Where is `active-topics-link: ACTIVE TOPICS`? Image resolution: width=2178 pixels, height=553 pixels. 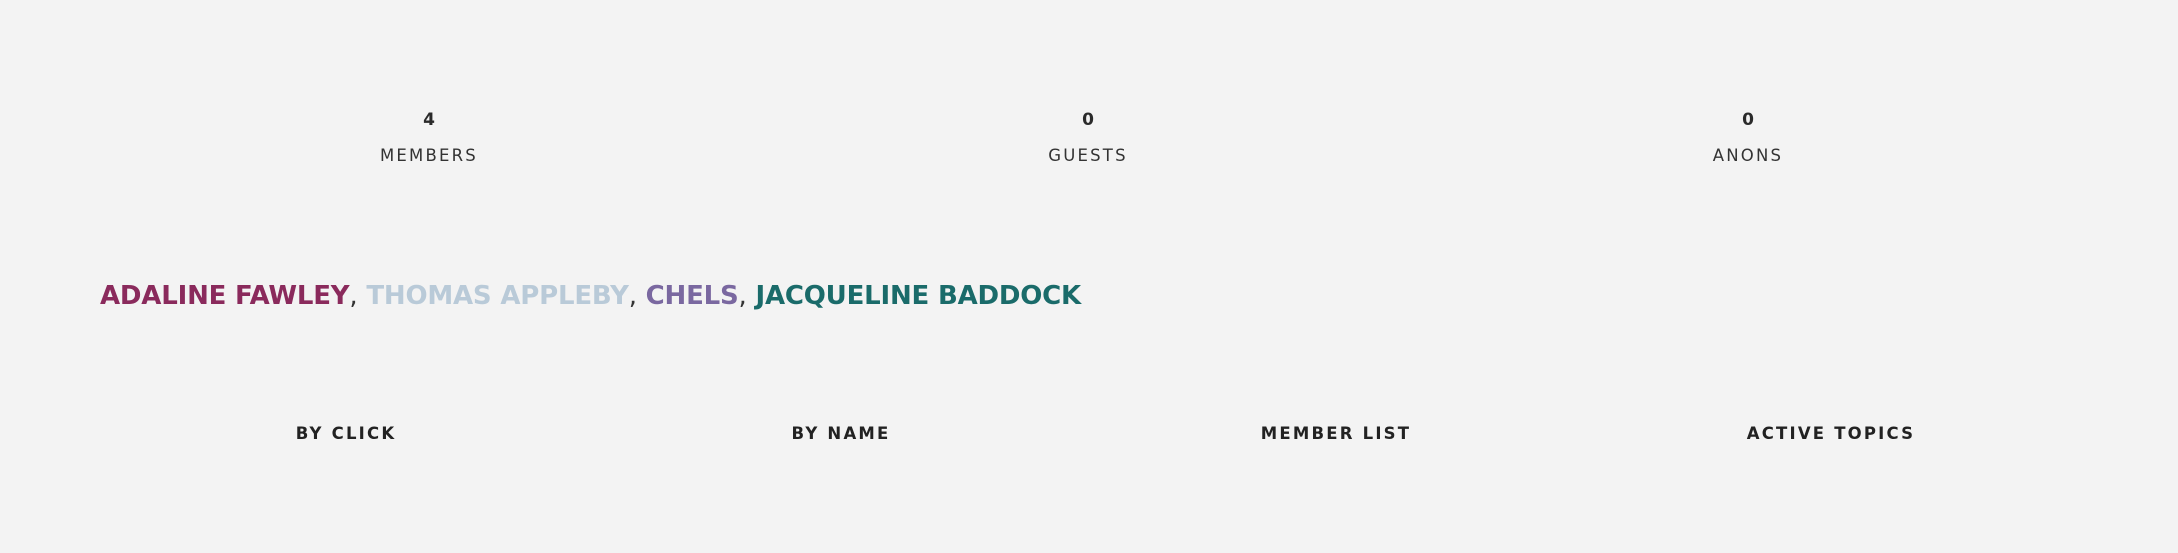 active-topics-link: ACTIVE TOPICS is located at coordinates (1831, 434).